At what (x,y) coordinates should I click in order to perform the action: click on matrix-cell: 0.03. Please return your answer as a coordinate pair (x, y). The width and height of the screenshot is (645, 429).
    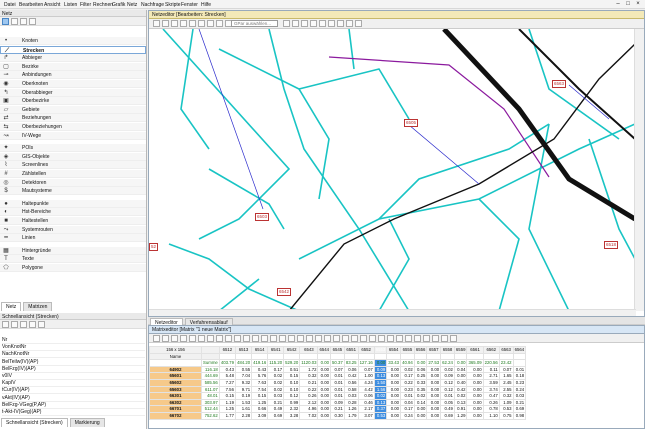
    Looking at the image, I should click on (351, 396).